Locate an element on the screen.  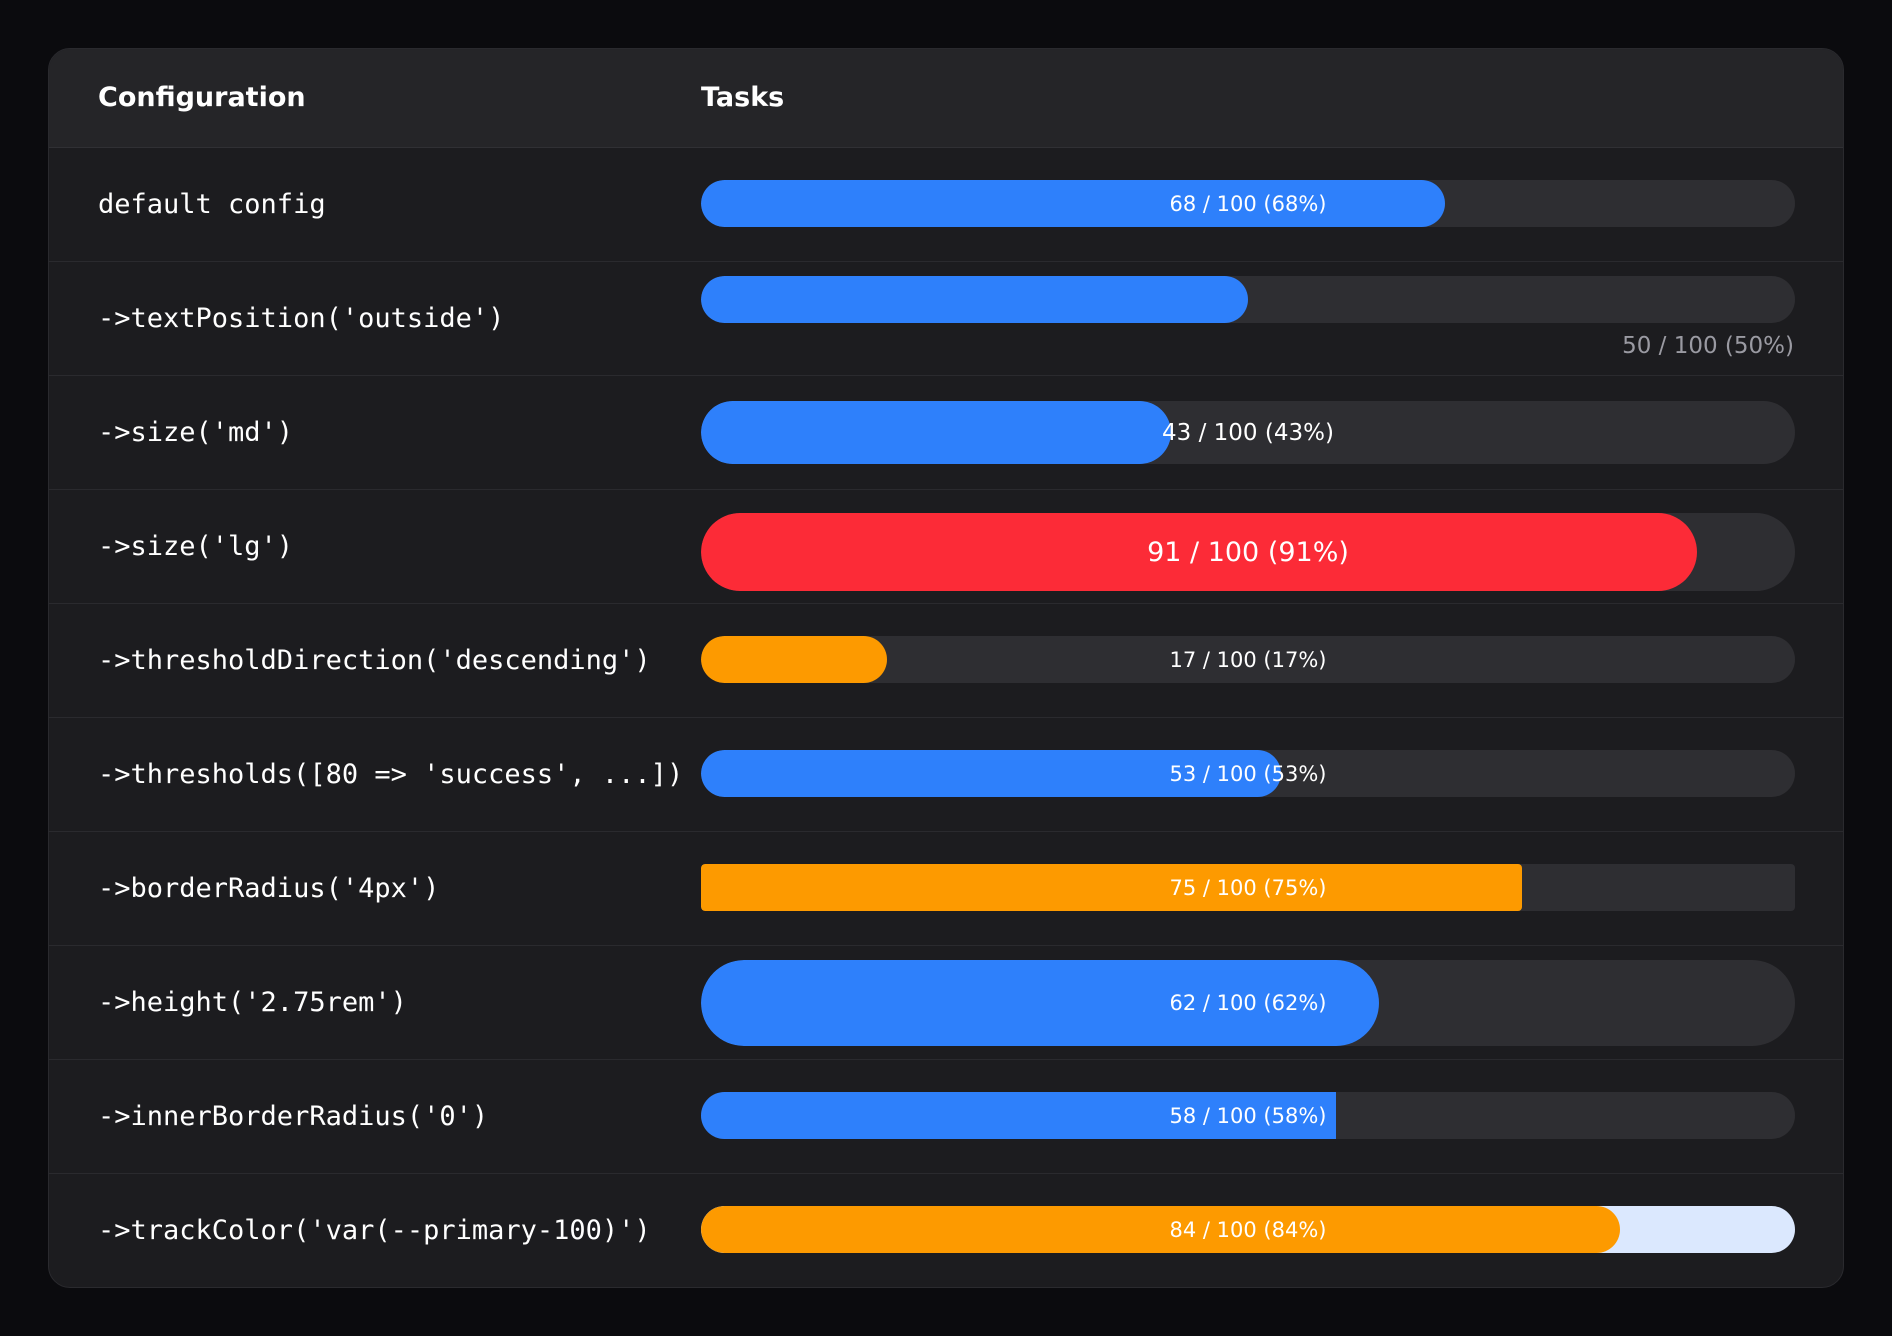
progress-label: 91 / 100 (91%) is located at coordinates (1248, 552).